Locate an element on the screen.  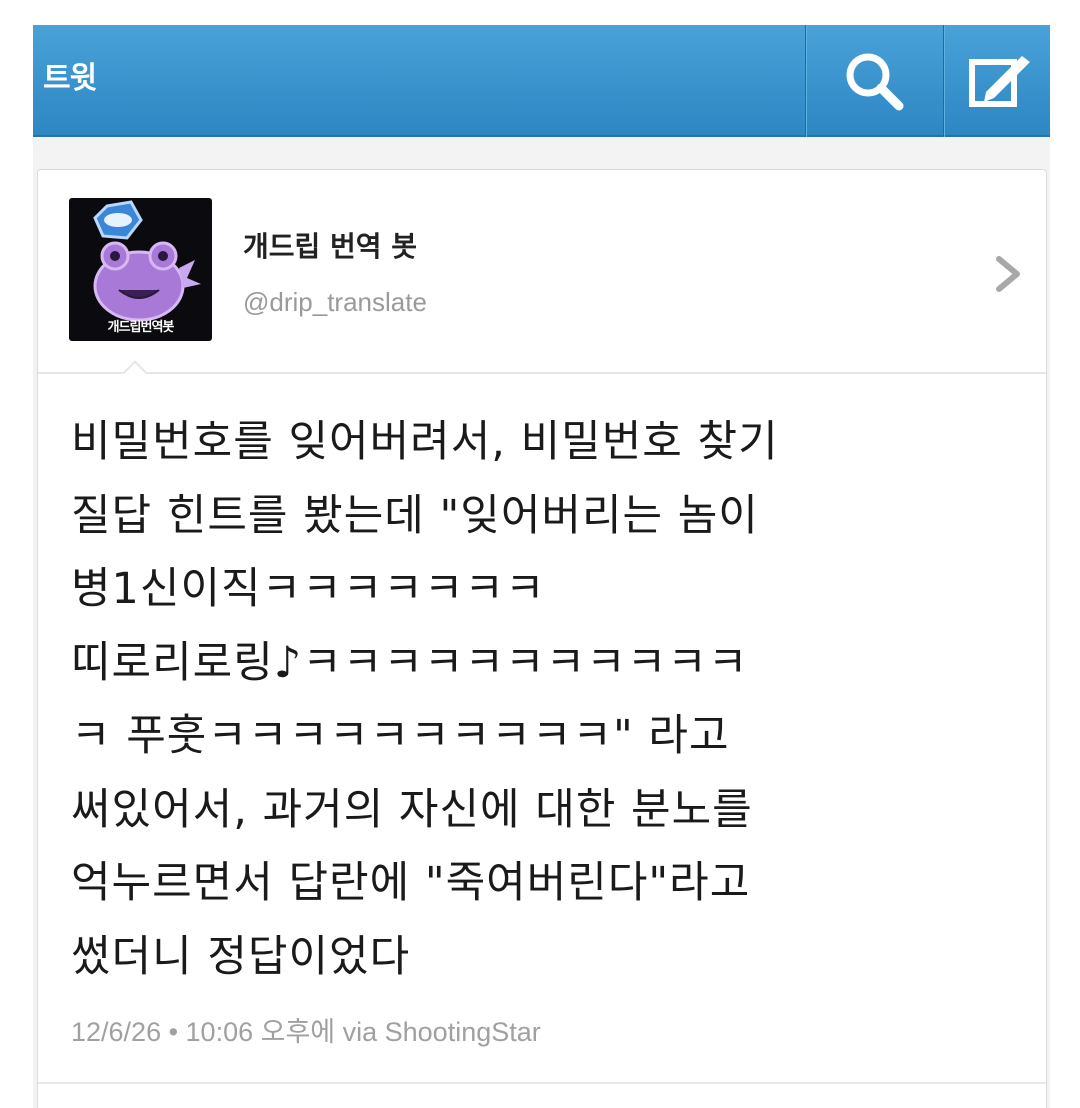
display-name: 개드립 번역 봇 is located at coordinates (330, 246).